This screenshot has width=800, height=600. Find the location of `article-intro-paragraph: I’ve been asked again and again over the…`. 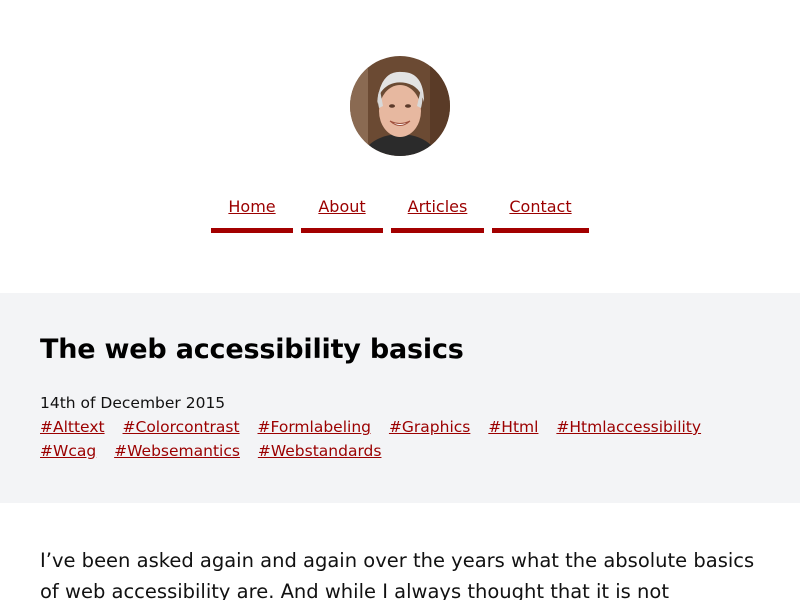

article-intro-paragraph: I’ve been asked again and again over the… is located at coordinates (397, 574).